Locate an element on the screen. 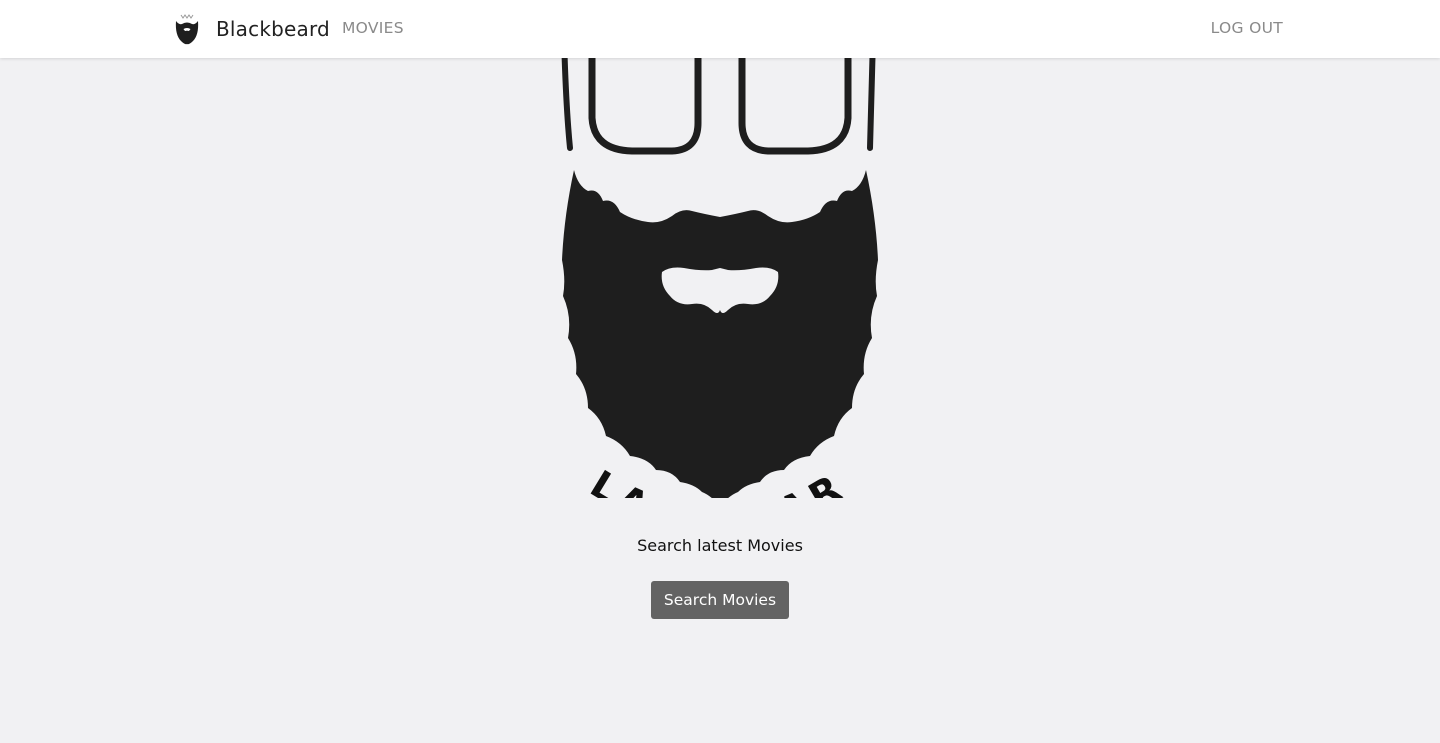 Image resolution: width=1440 pixels, height=743 pixels. beard-shape is located at coordinates (720, 334).